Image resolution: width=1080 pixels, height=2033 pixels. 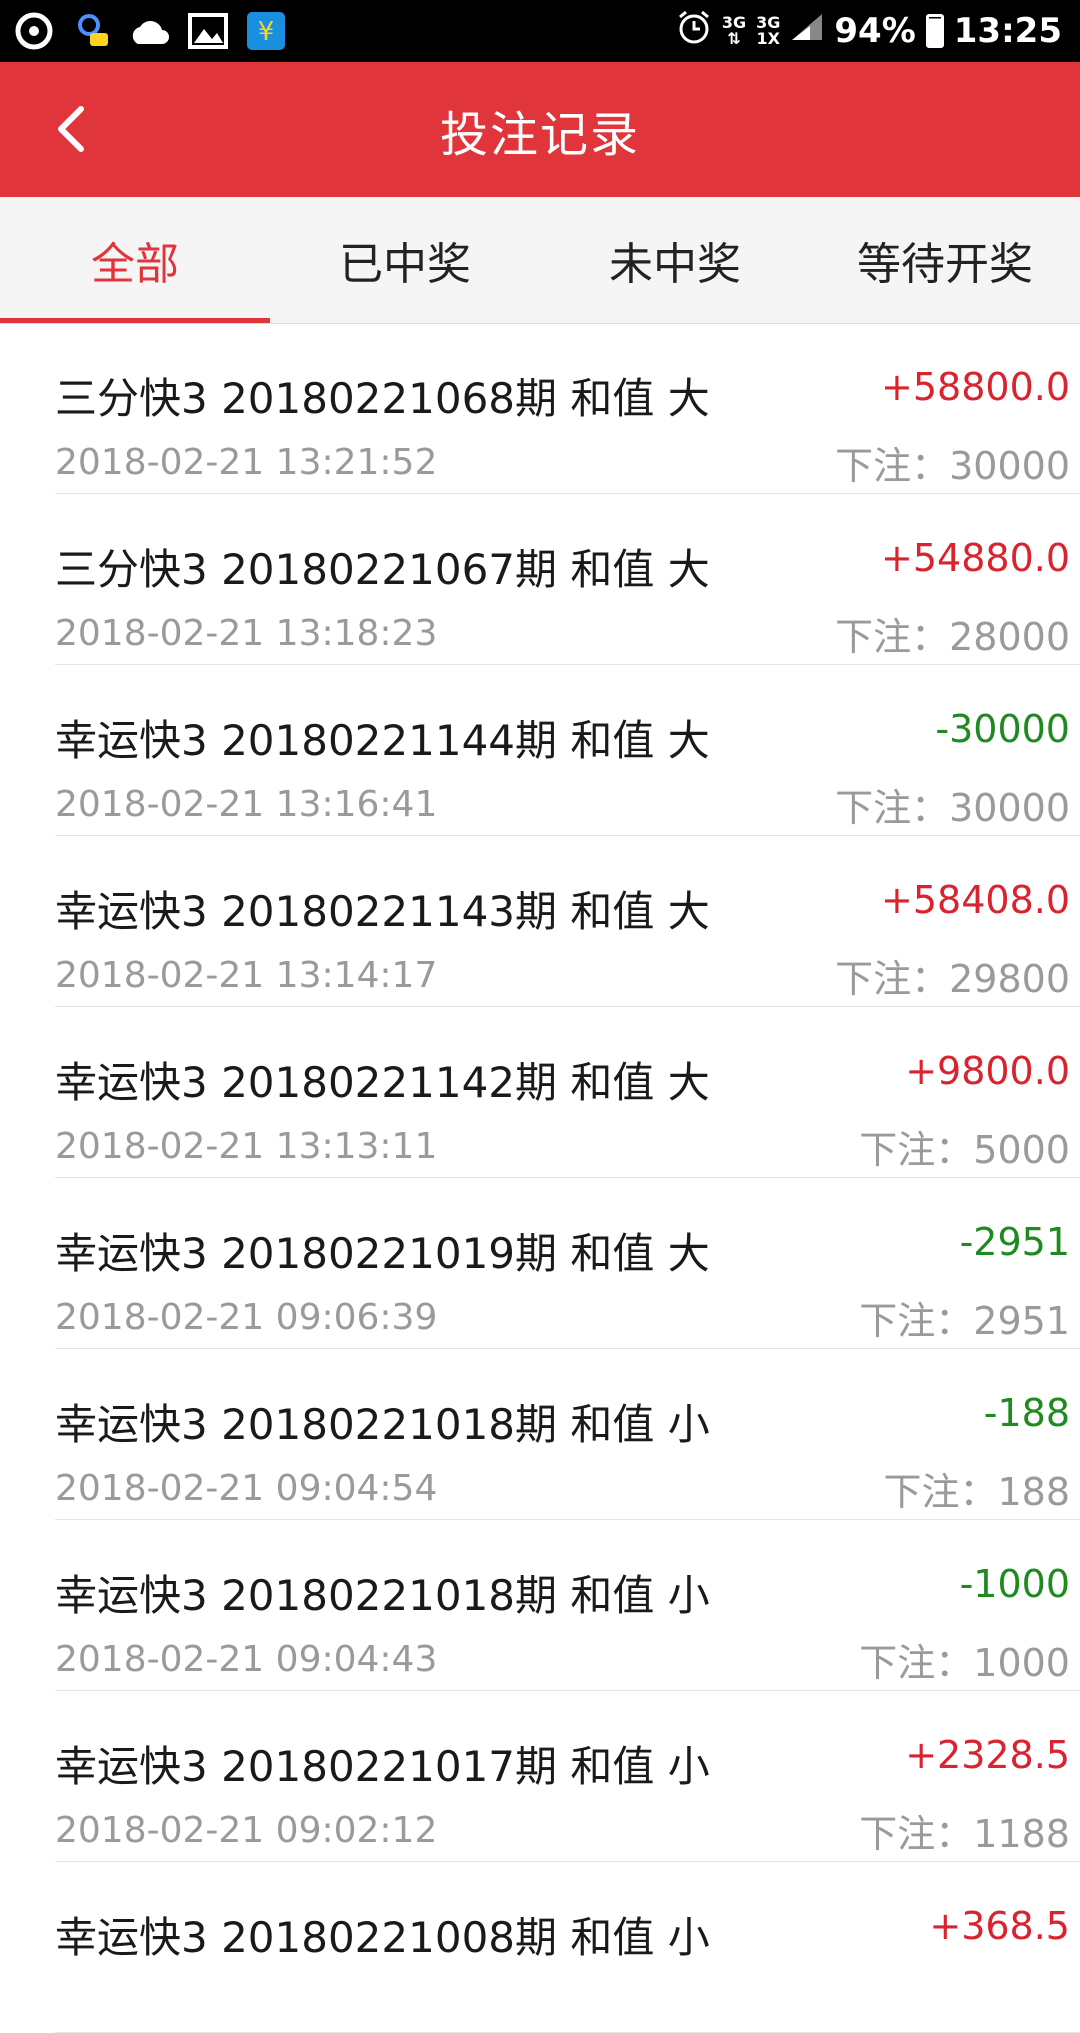 What do you see at coordinates (1026, 1413) in the screenshot?
I see `record-amount: -188` at bounding box center [1026, 1413].